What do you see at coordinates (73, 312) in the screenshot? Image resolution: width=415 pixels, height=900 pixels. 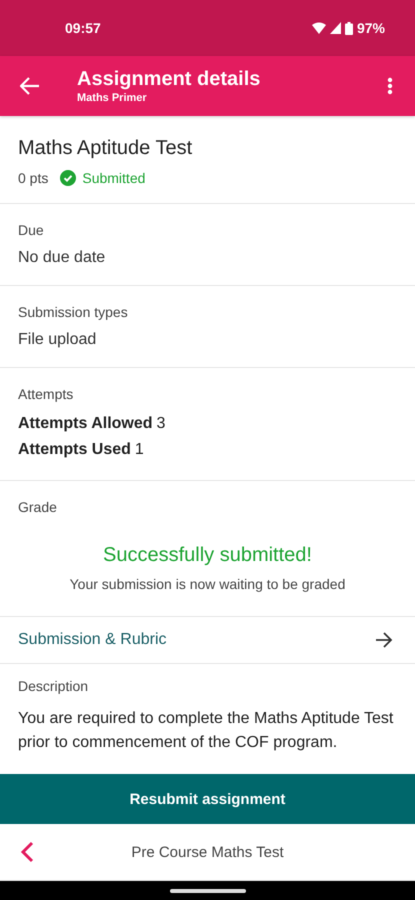 I see `field-label: Submission types` at bounding box center [73, 312].